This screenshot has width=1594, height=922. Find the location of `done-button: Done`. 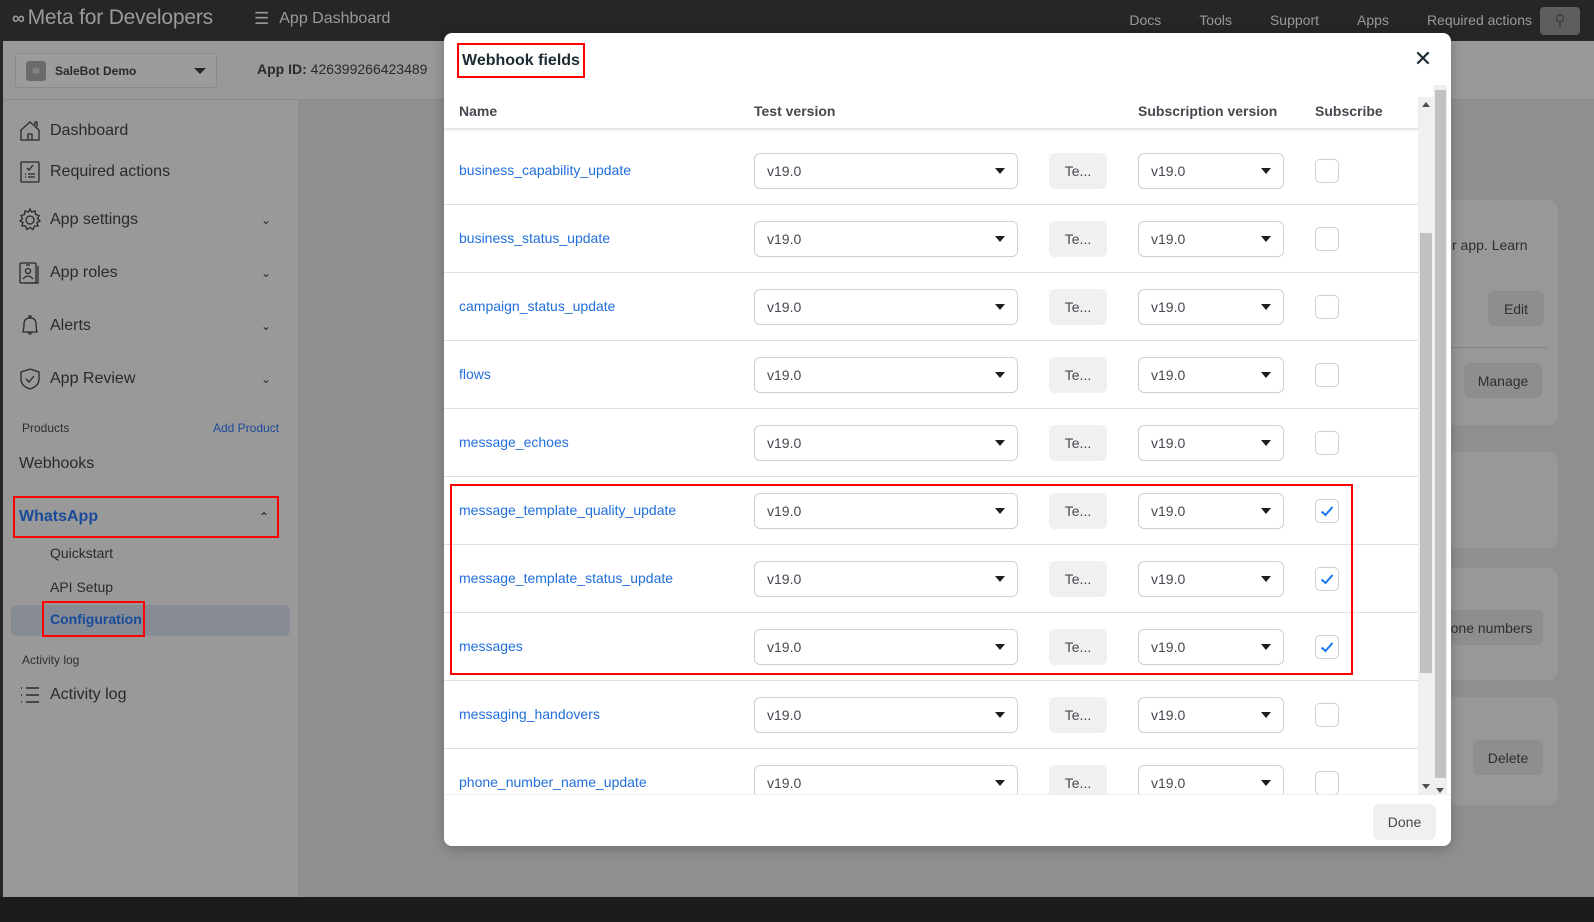

done-button: Done is located at coordinates (1404, 822).